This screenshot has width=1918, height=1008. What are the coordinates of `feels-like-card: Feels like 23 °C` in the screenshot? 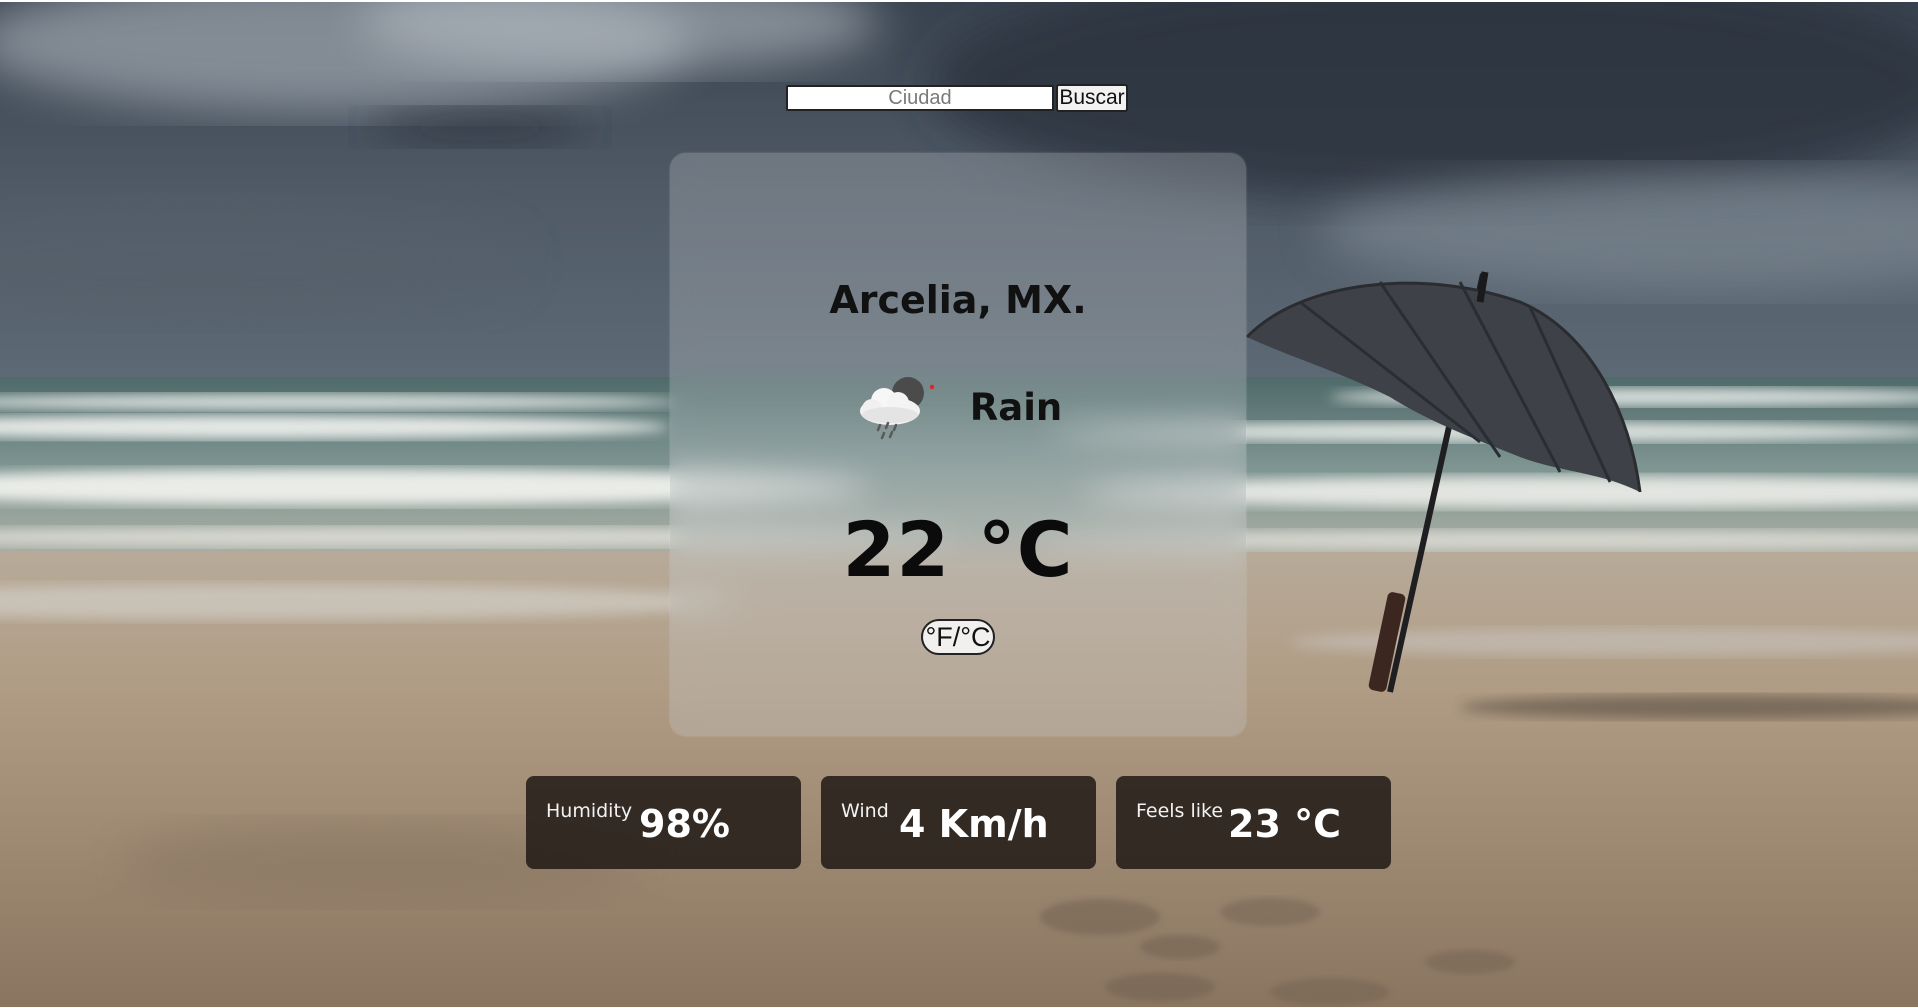 It's located at (1253, 822).